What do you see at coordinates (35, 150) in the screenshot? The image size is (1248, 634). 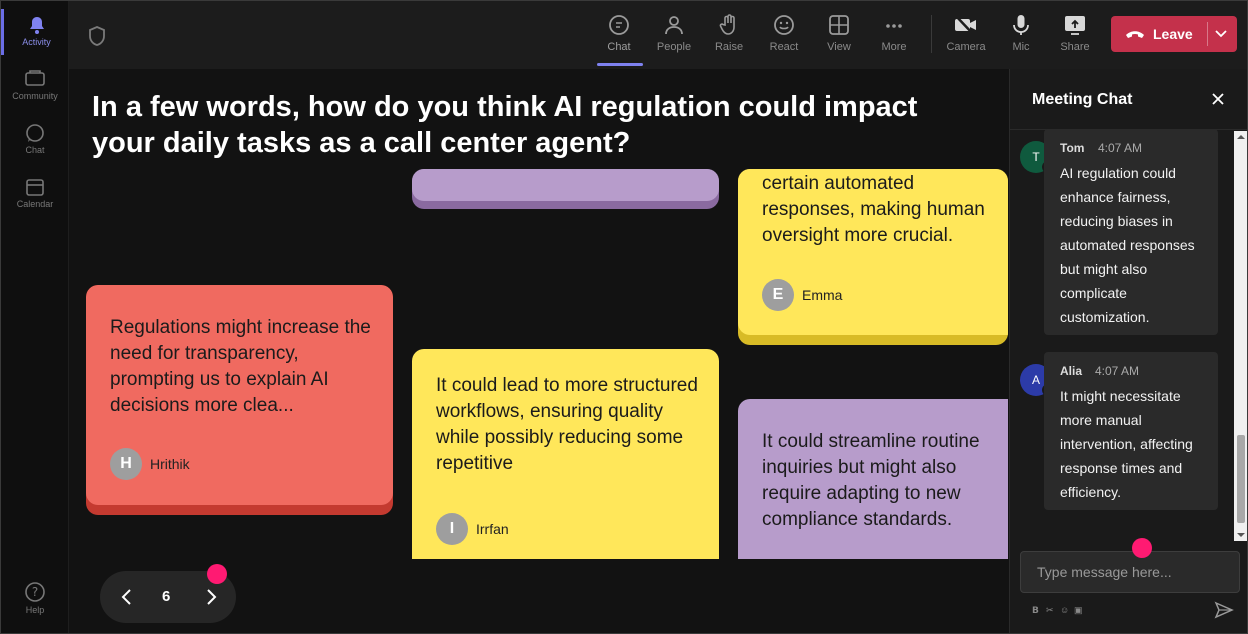 I see `rail-label: Chat` at bounding box center [35, 150].